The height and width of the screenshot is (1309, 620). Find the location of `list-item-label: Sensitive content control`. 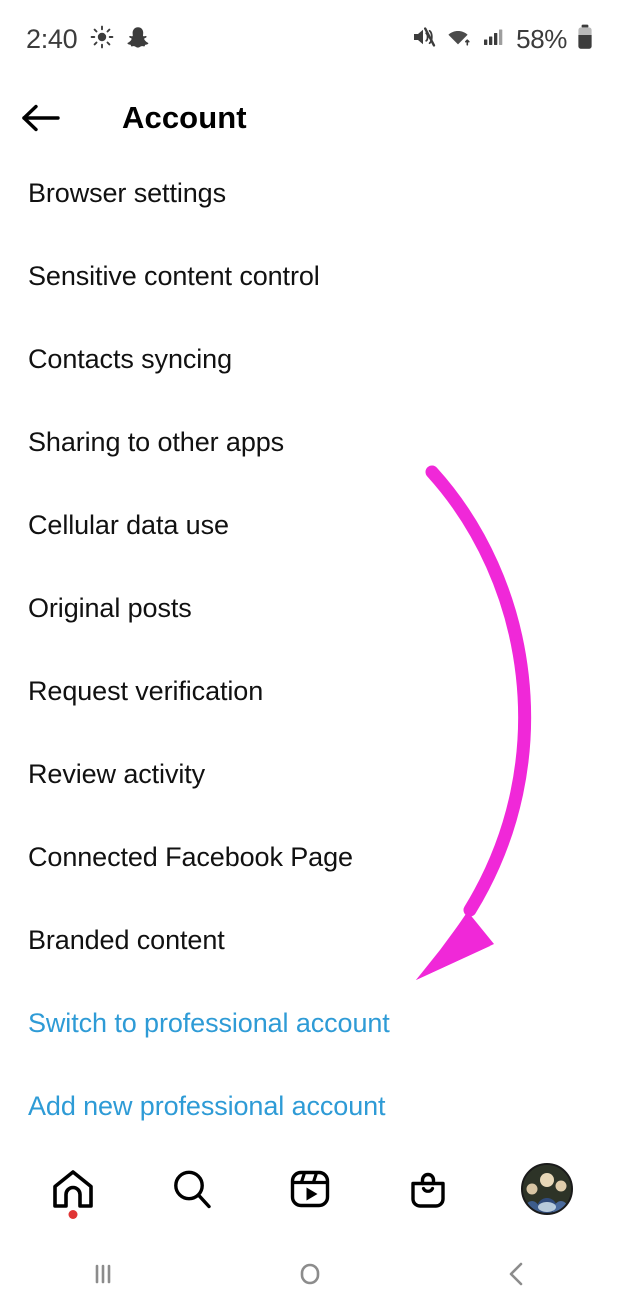

list-item-label: Sensitive content control is located at coordinates (174, 276).